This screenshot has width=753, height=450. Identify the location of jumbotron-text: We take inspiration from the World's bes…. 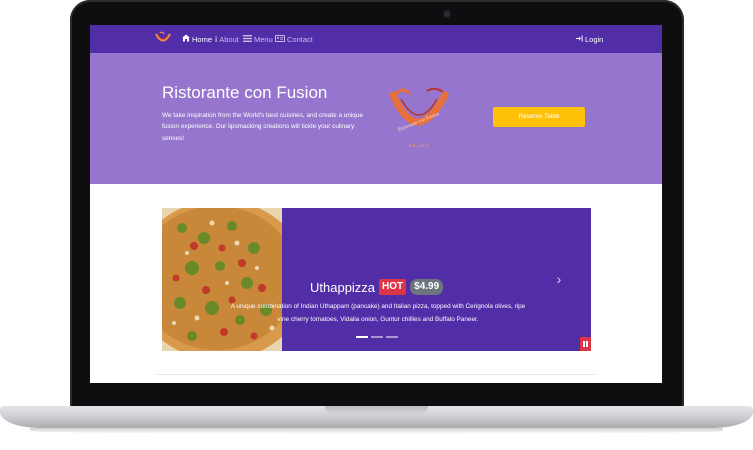
(262, 127).